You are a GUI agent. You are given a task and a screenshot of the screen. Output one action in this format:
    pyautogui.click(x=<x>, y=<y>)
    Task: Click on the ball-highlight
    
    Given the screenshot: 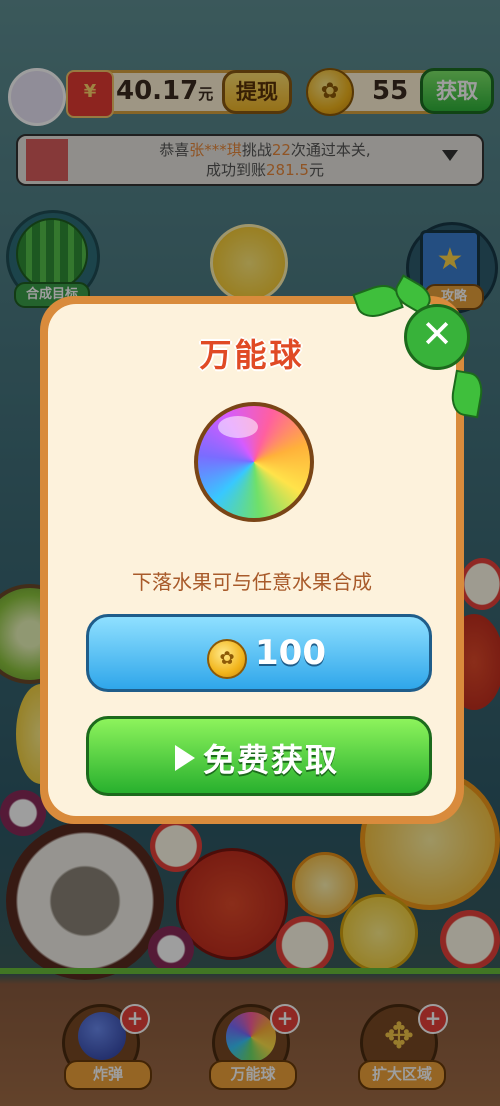 What is the action you would take?
    pyautogui.click(x=238, y=427)
    